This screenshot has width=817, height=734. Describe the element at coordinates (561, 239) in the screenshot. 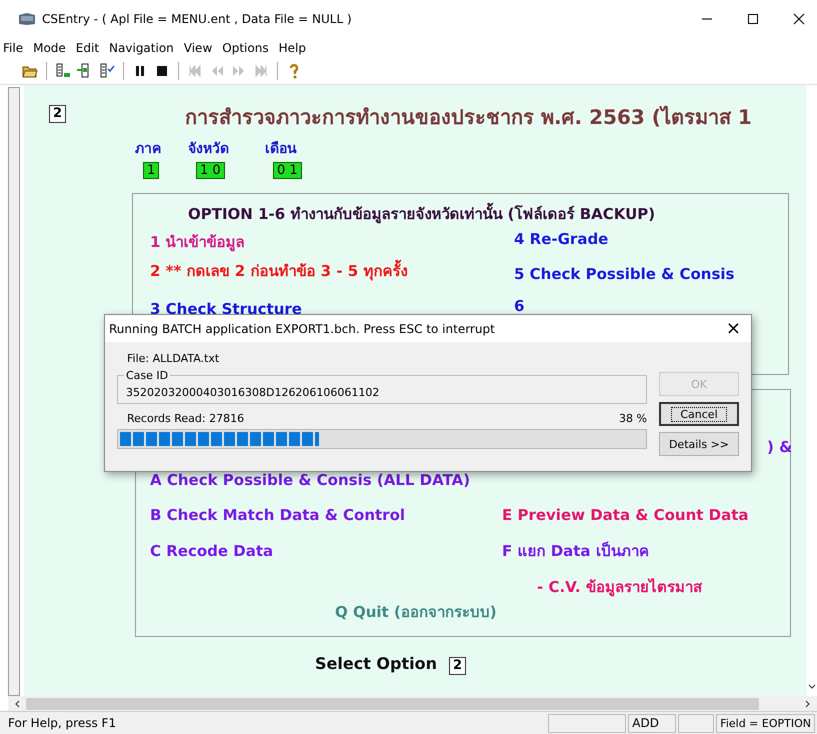

I see `menu-option: 4 Re-Grade` at that location.